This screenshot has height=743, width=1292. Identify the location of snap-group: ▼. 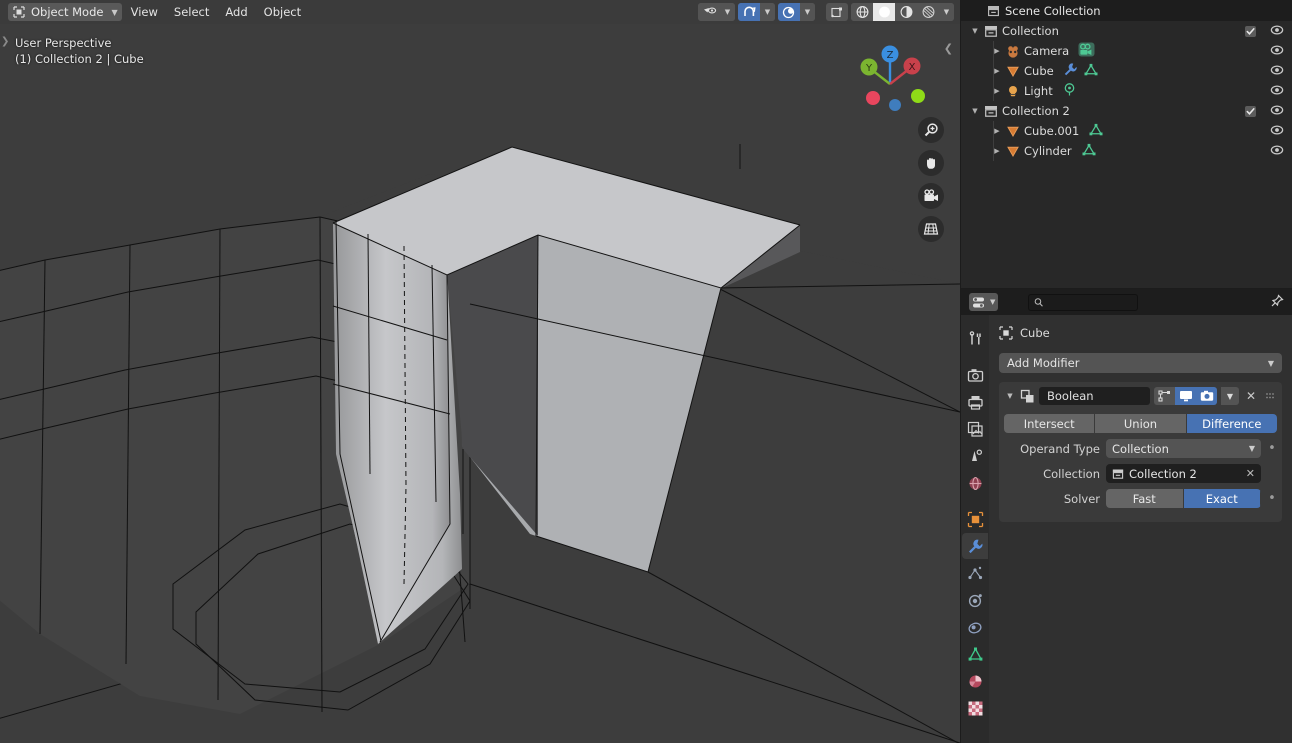
(756, 12).